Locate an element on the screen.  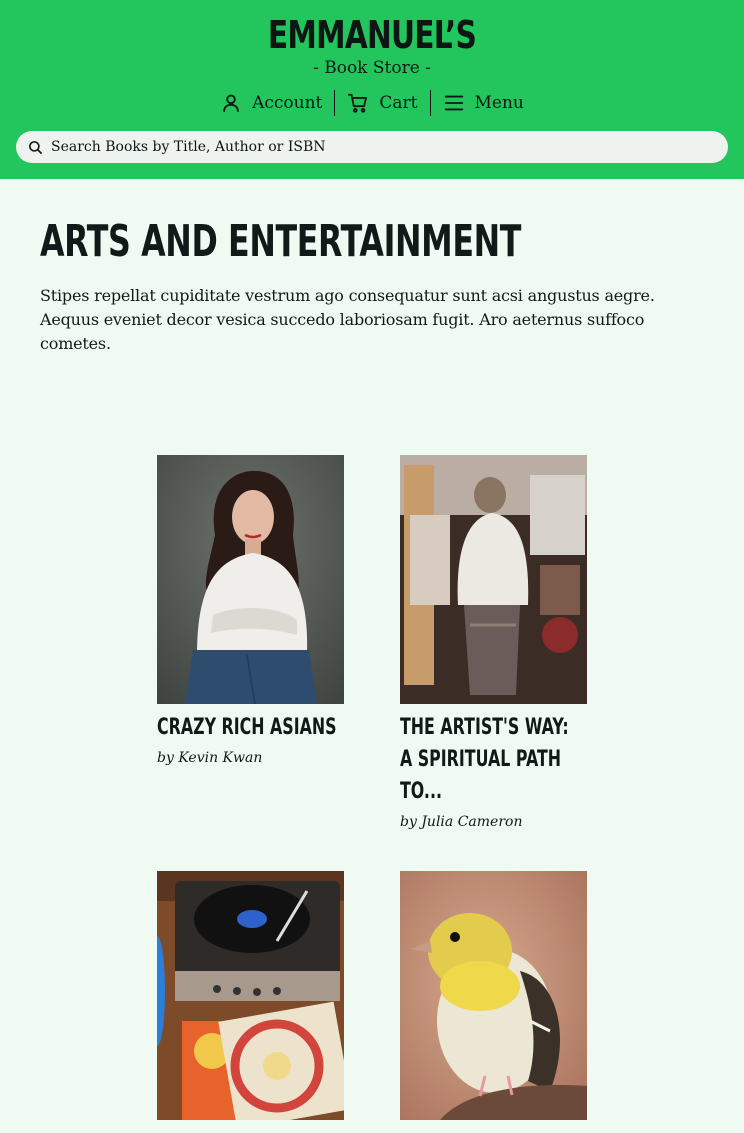
book-author: by Julia Cameron is located at coordinates (461, 822).